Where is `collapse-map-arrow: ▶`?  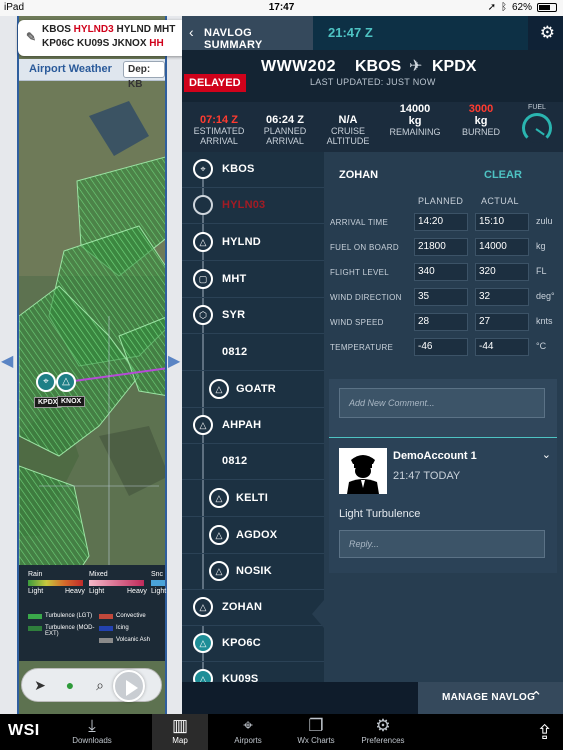
collapse-map-arrow: ▶ is located at coordinates (174, 362).